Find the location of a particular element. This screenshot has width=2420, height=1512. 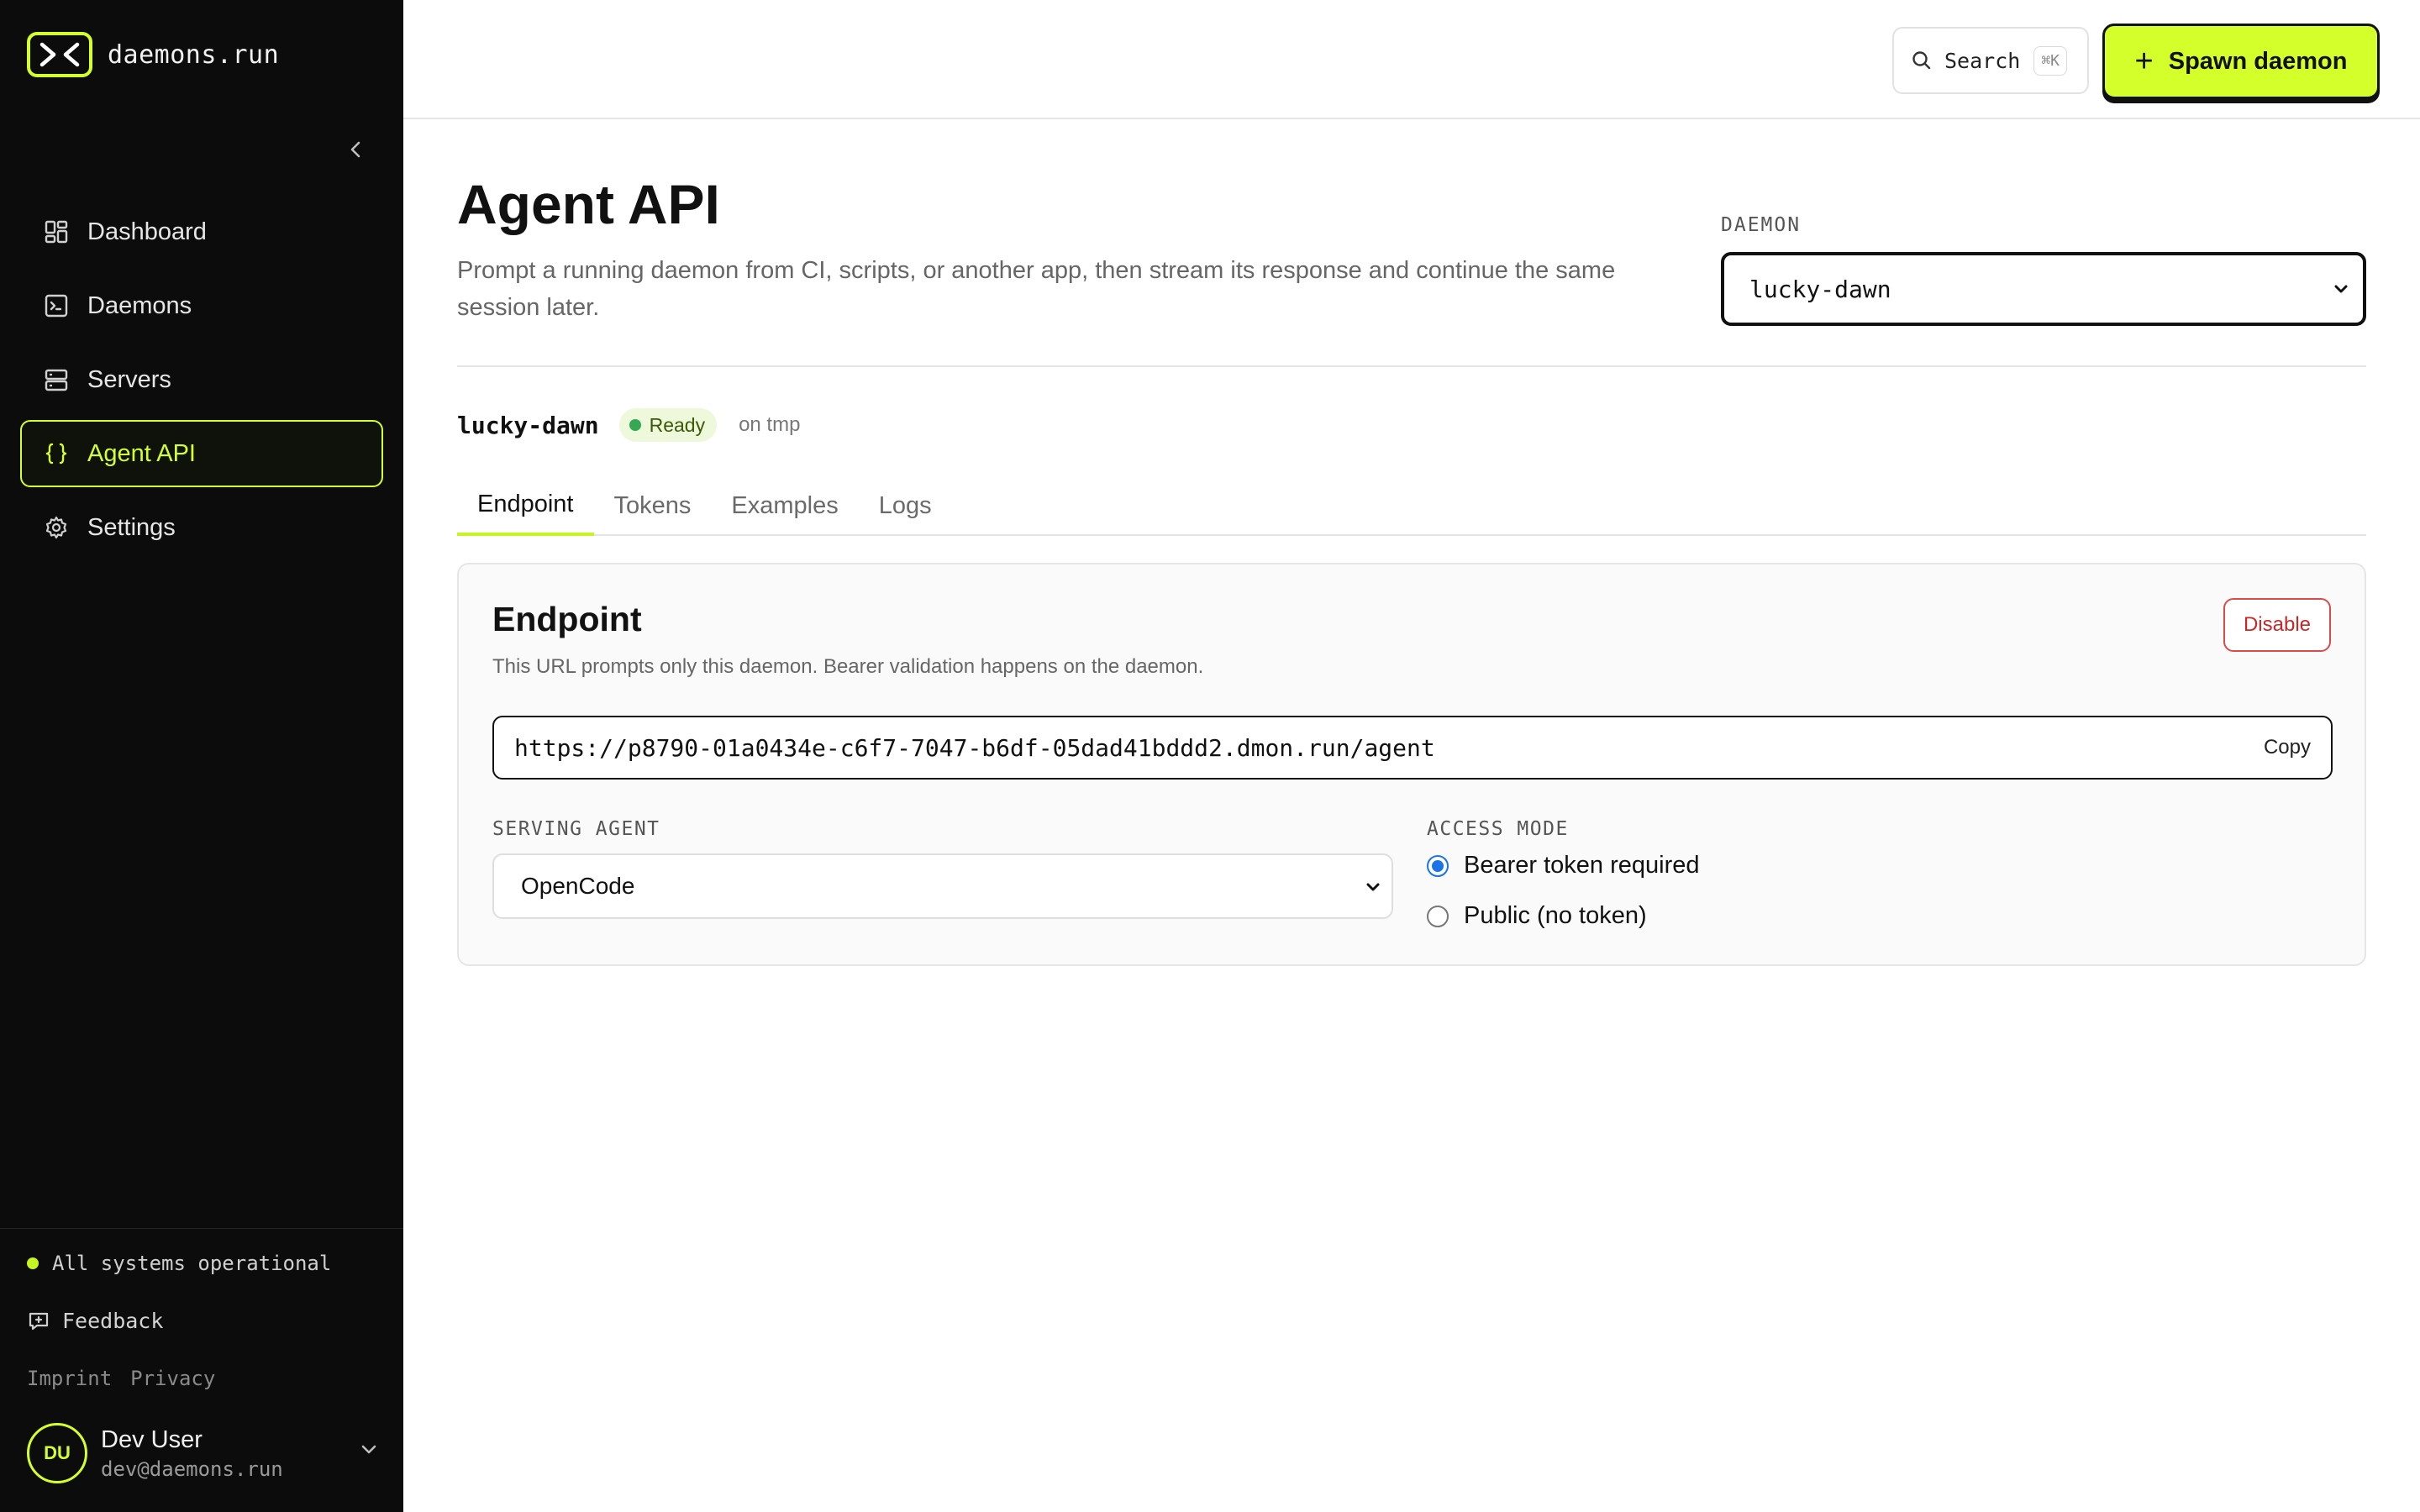

terminal-window-icon is located at coordinates (56, 305).